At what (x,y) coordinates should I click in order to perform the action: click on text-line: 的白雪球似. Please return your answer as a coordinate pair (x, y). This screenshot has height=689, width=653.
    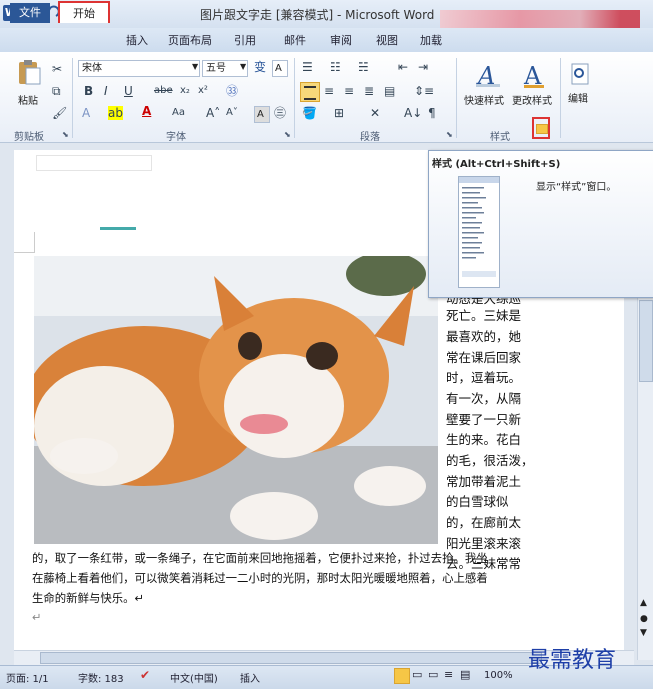
    Looking at the image, I should click on (477, 501).